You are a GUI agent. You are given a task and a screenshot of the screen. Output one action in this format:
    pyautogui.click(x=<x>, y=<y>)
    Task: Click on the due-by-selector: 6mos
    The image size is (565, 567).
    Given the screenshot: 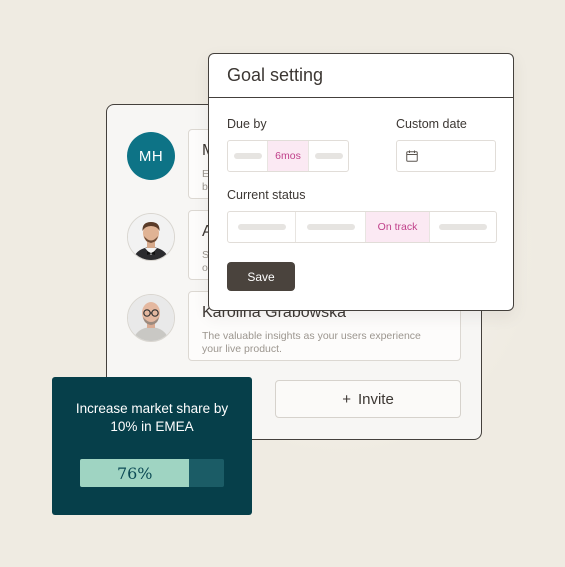 What is the action you would take?
    pyautogui.click(x=288, y=156)
    